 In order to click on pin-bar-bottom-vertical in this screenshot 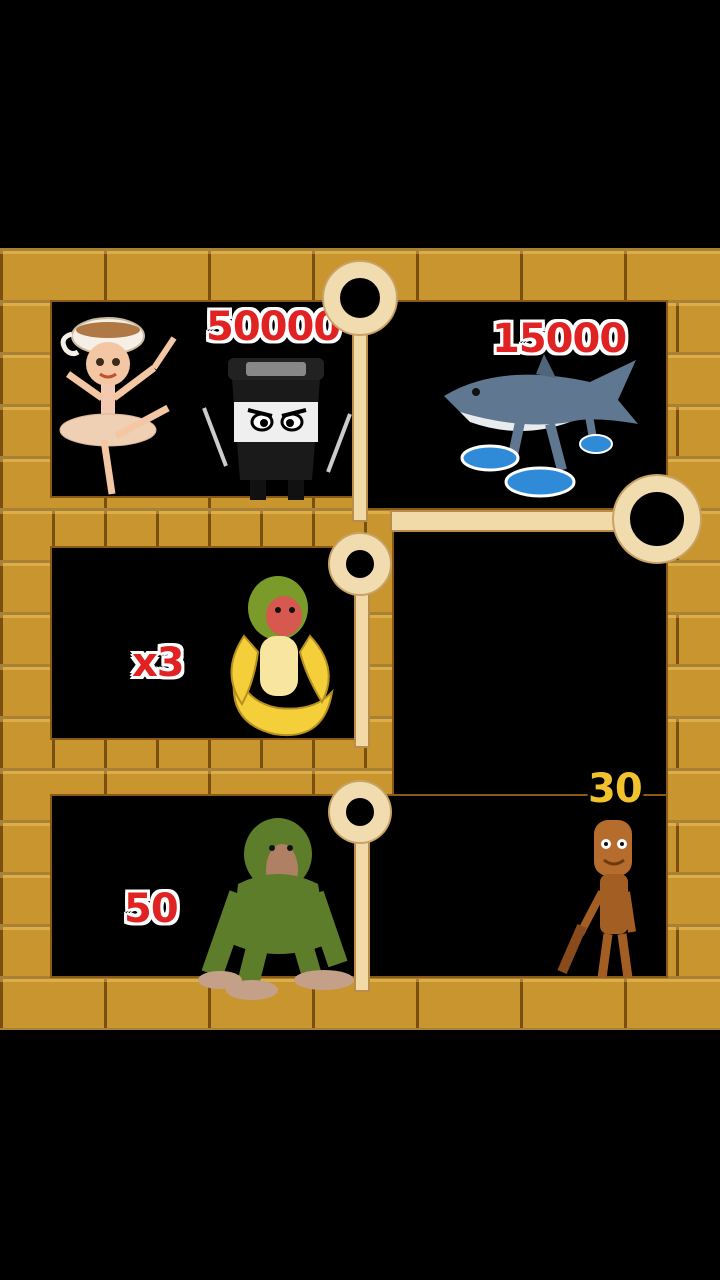, I will do `click(362, 908)`.